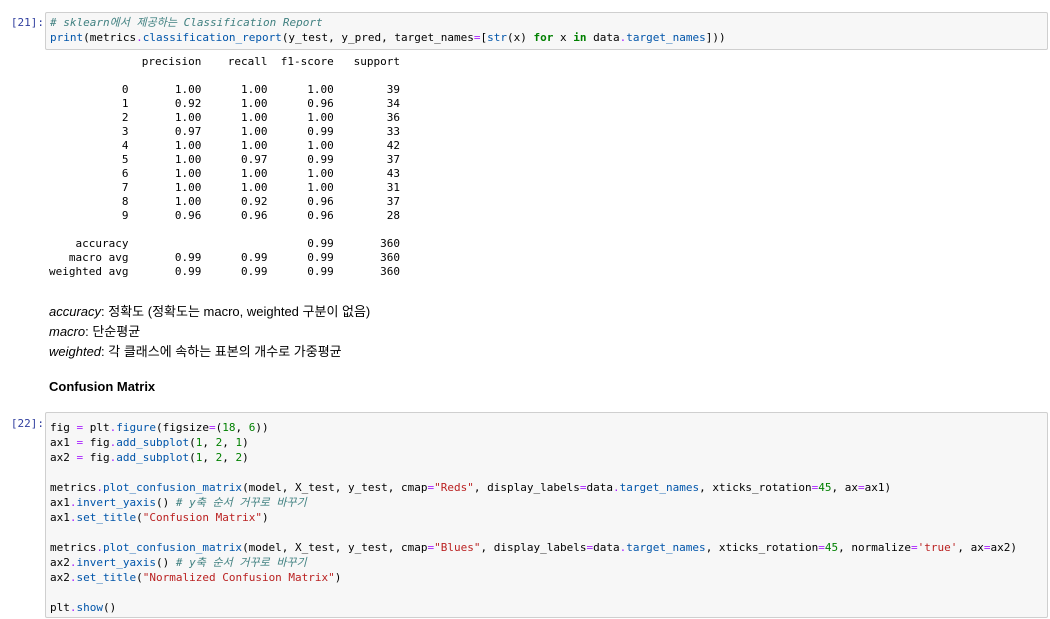 This screenshot has height=619, width=1050. Describe the element at coordinates (548, 502) in the screenshot. I see `code-line: ax1.invert_yaxis() # y축 순서 거꾸로 바꾸기` at that location.